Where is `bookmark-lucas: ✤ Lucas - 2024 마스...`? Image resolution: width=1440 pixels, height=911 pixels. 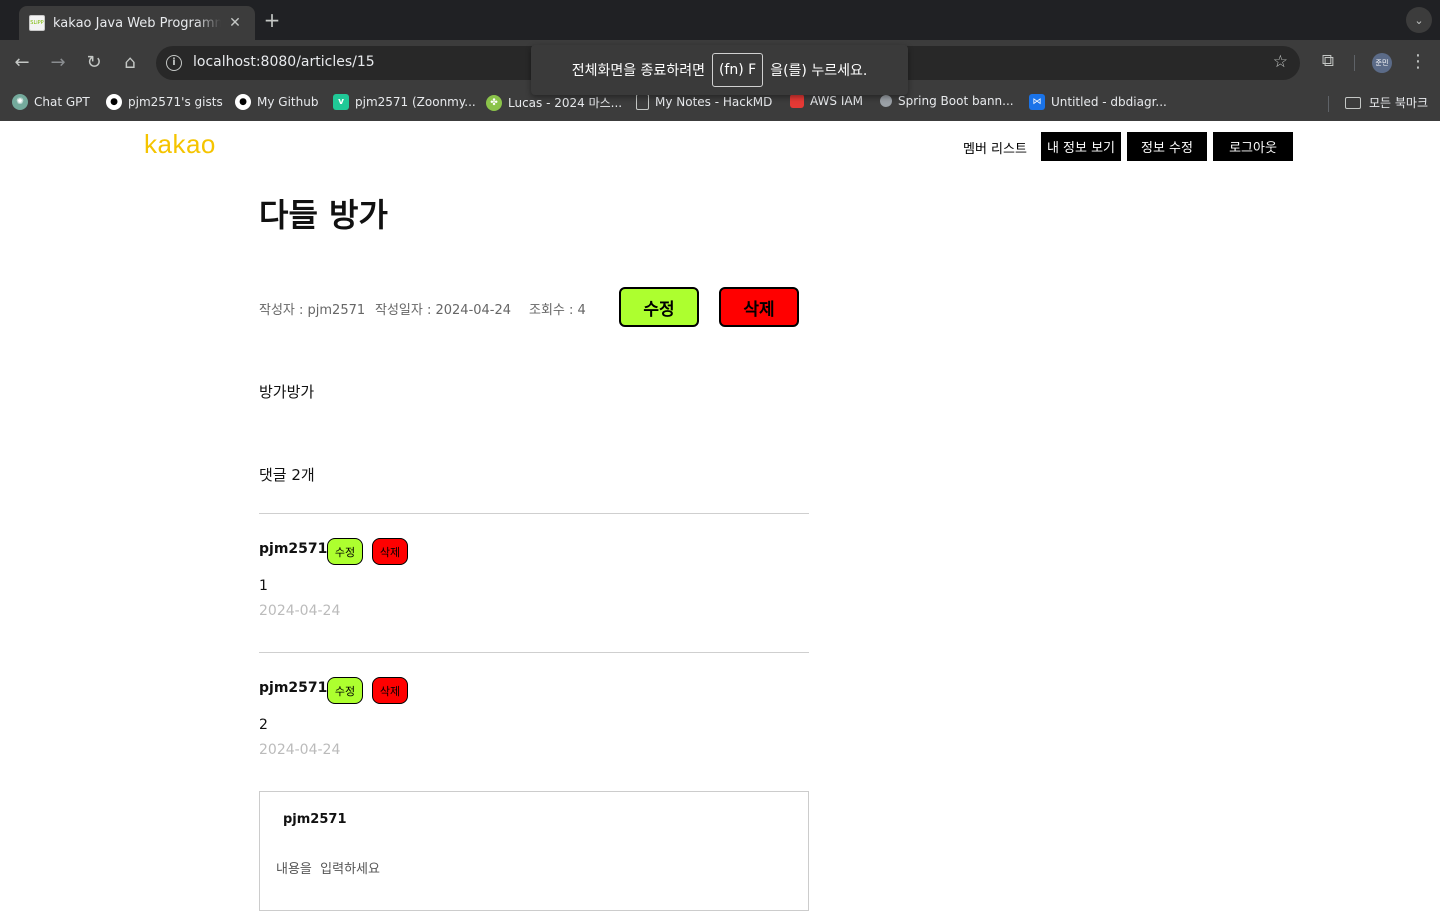
bookmark-lucas: ✤ Lucas - 2024 마스... is located at coordinates (554, 102).